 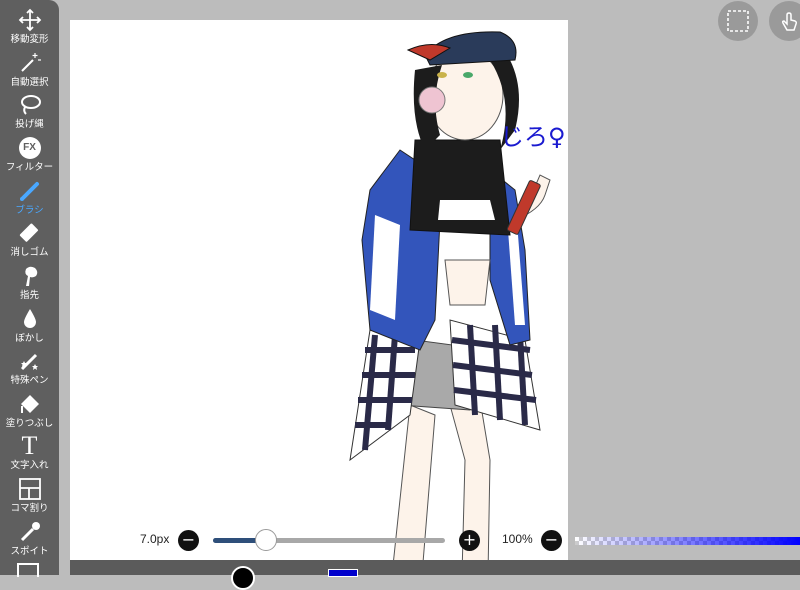 What do you see at coordinates (29, 380) in the screenshot?
I see `tool-label: 特殊ペン` at bounding box center [29, 380].